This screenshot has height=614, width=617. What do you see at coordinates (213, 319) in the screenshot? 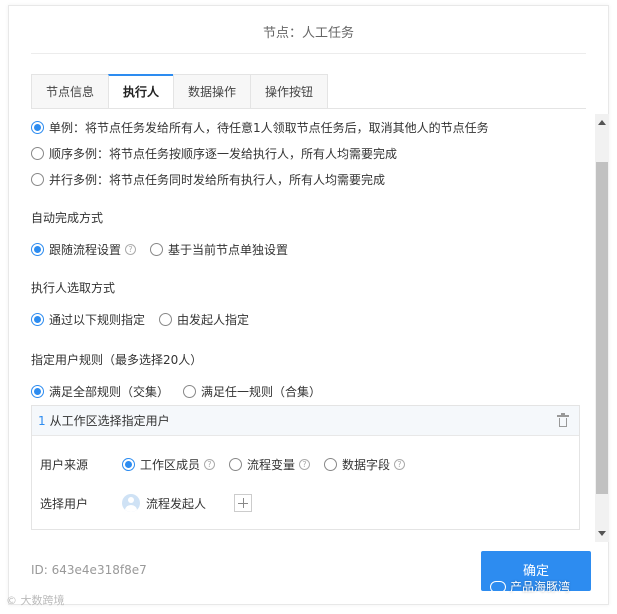
I see `option-label: 由发起人指定` at bounding box center [213, 319].